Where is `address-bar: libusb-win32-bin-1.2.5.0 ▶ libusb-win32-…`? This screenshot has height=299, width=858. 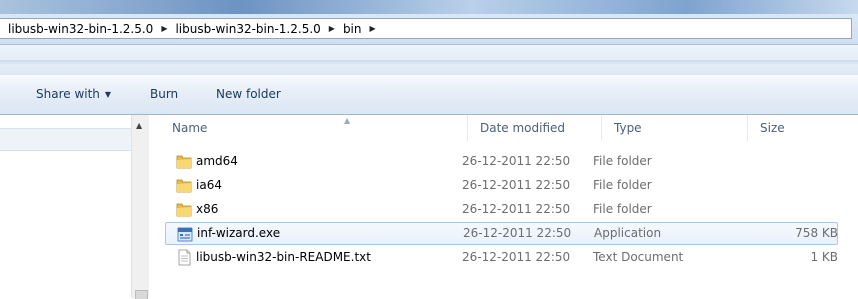 address-bar: libusb-win32-bin-1.2.5.0 ▶ libusb-win32-… is located at coordinates (429, 29).